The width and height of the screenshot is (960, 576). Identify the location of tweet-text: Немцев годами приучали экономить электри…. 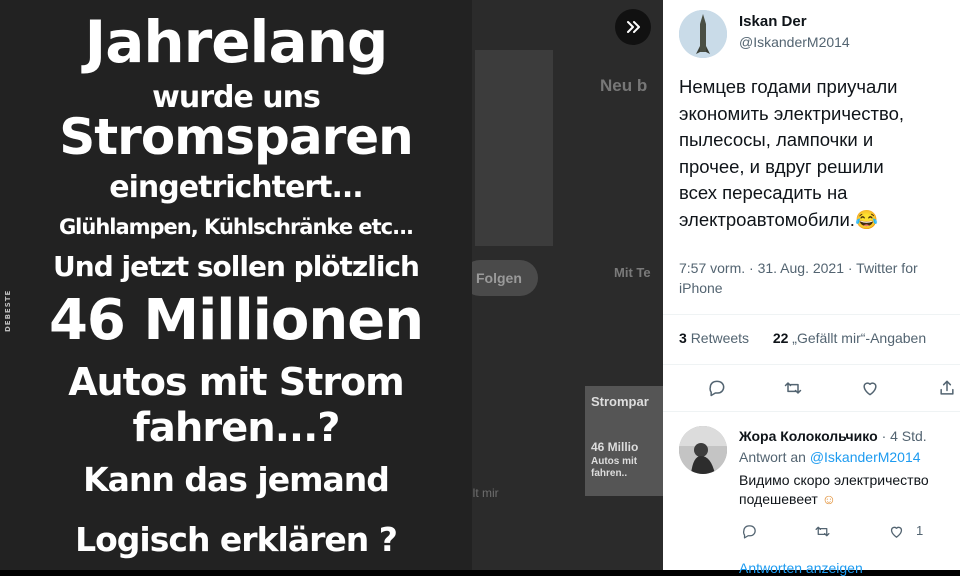
(792, 153).